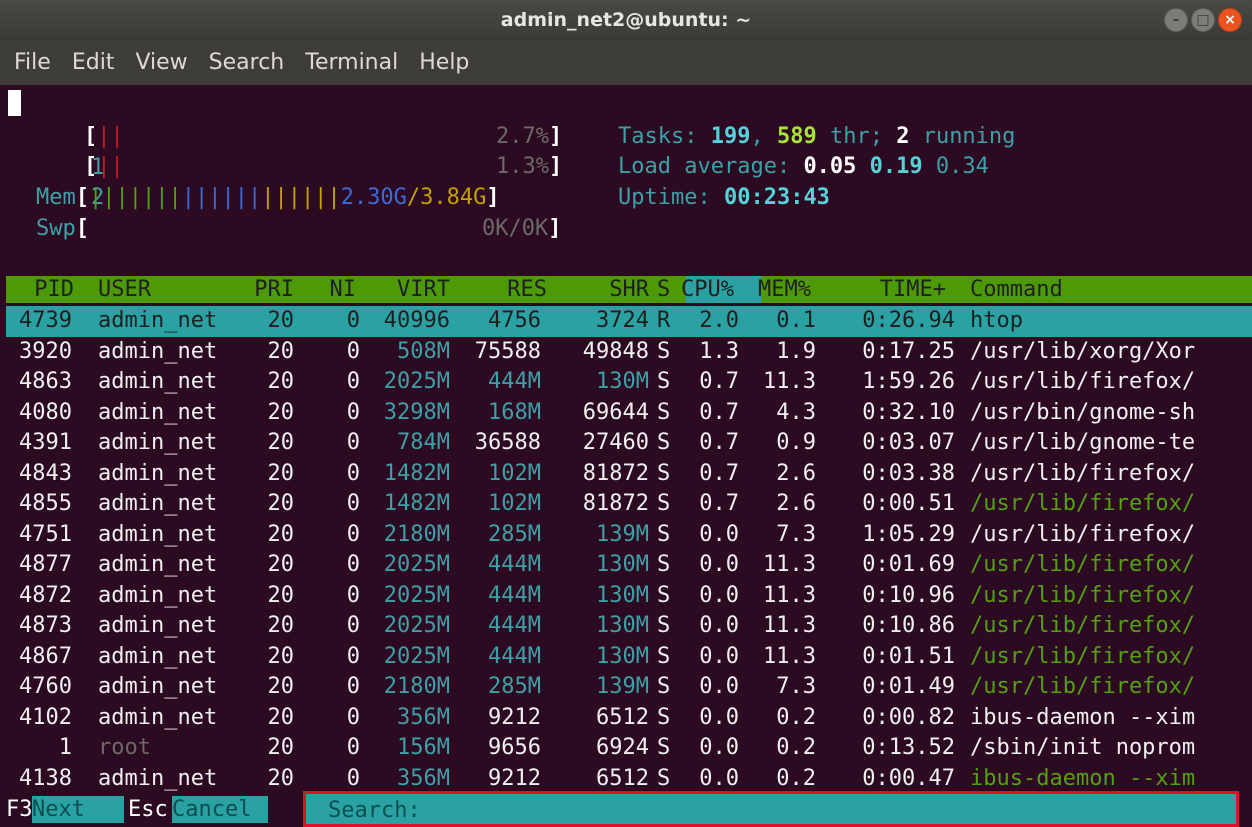  What do you see at coordinates (32, 62) in the screenshot?
I see `menu-file: File` at bounding box center [32, 62].